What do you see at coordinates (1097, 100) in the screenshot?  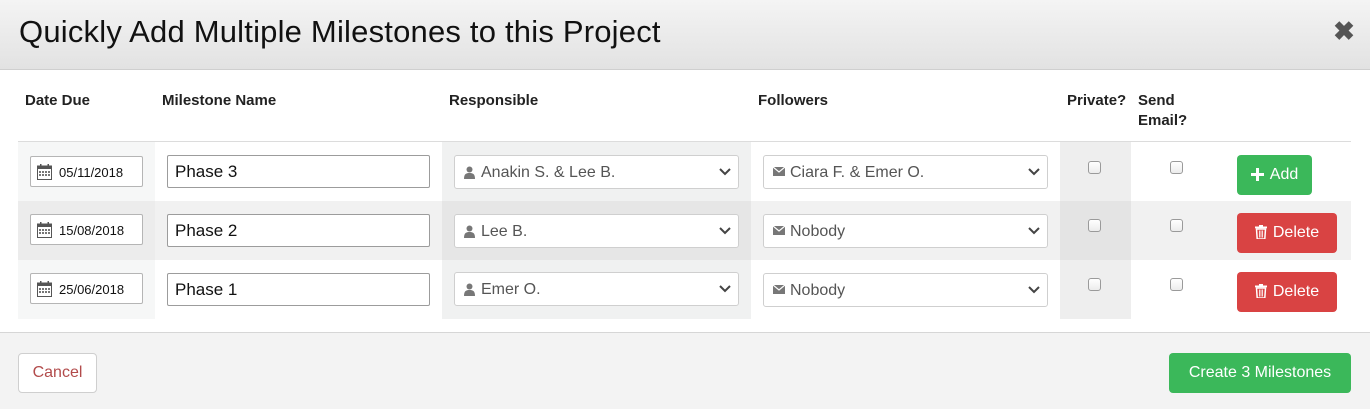 I see `column-header-private: Private?` at bounding box center [1097, 100].